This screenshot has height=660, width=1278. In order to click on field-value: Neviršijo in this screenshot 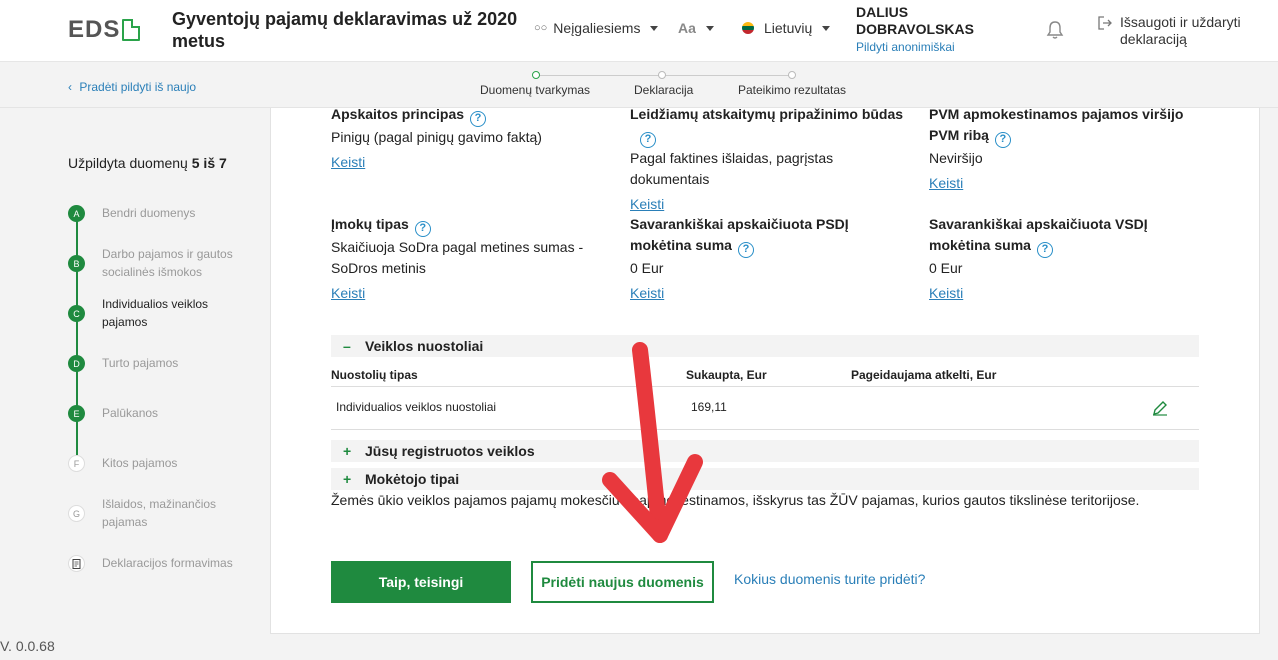, I will do `click(956, 158)`.